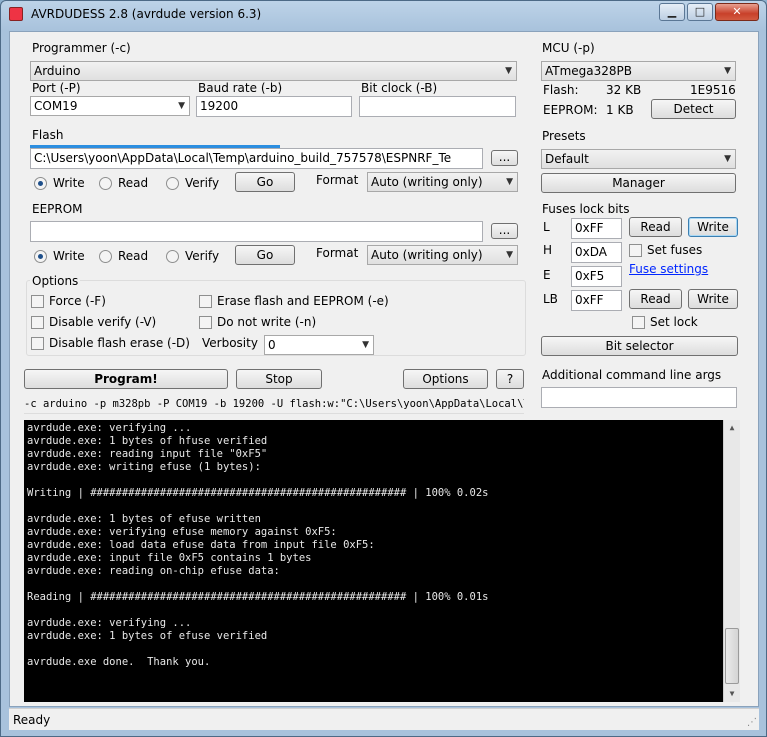 The width and height of the screenshot is (767, 737). I want to click on fuse-h-label: H, so click(548, 250).